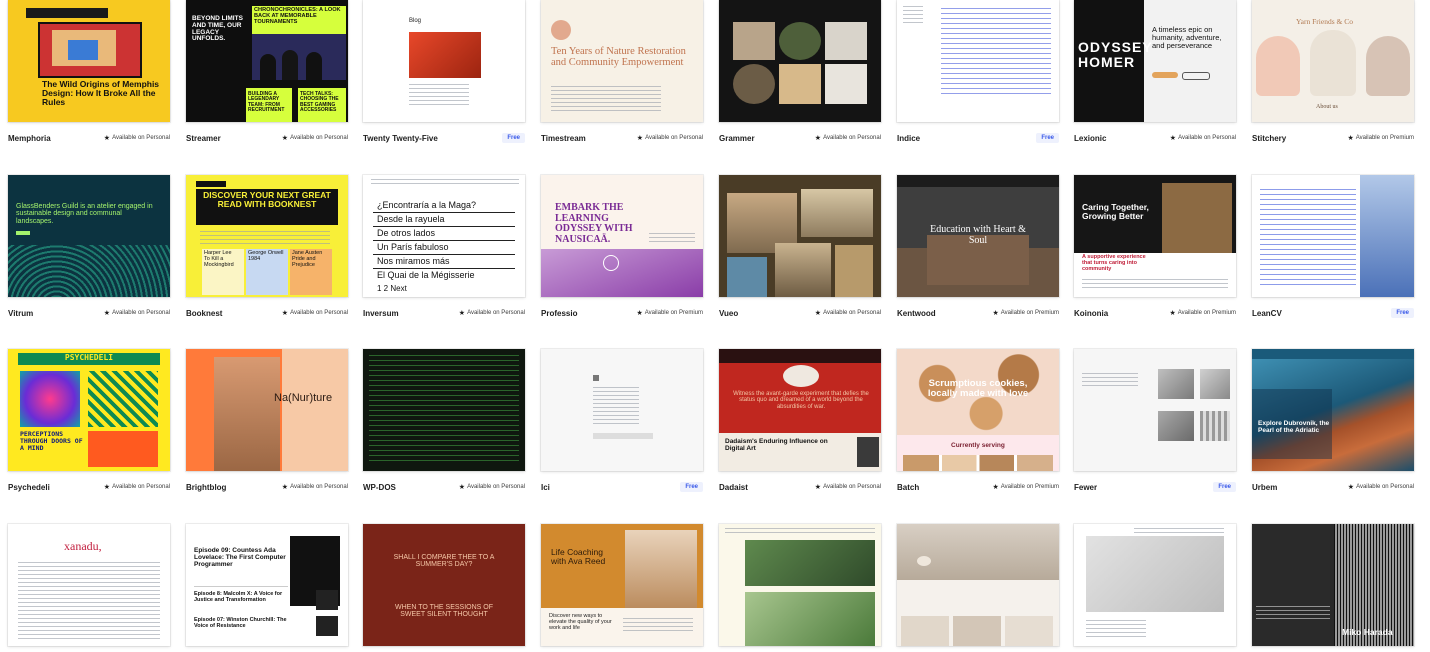 Image resolution: width=1430 pixels, height=652 pixels. I want to click on theme-name: Timestream, so click(563, 138).